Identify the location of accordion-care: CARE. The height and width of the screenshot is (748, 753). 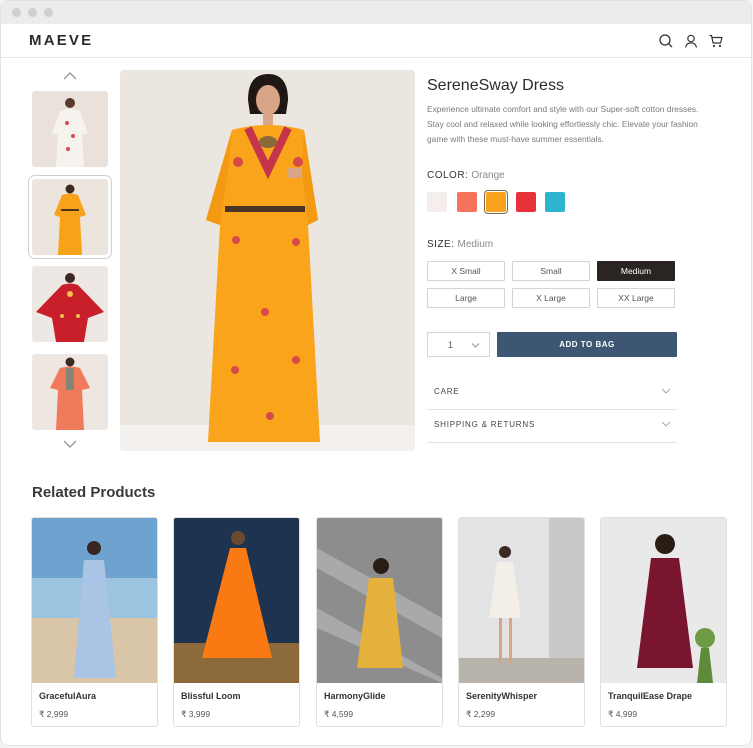
(552, 393).